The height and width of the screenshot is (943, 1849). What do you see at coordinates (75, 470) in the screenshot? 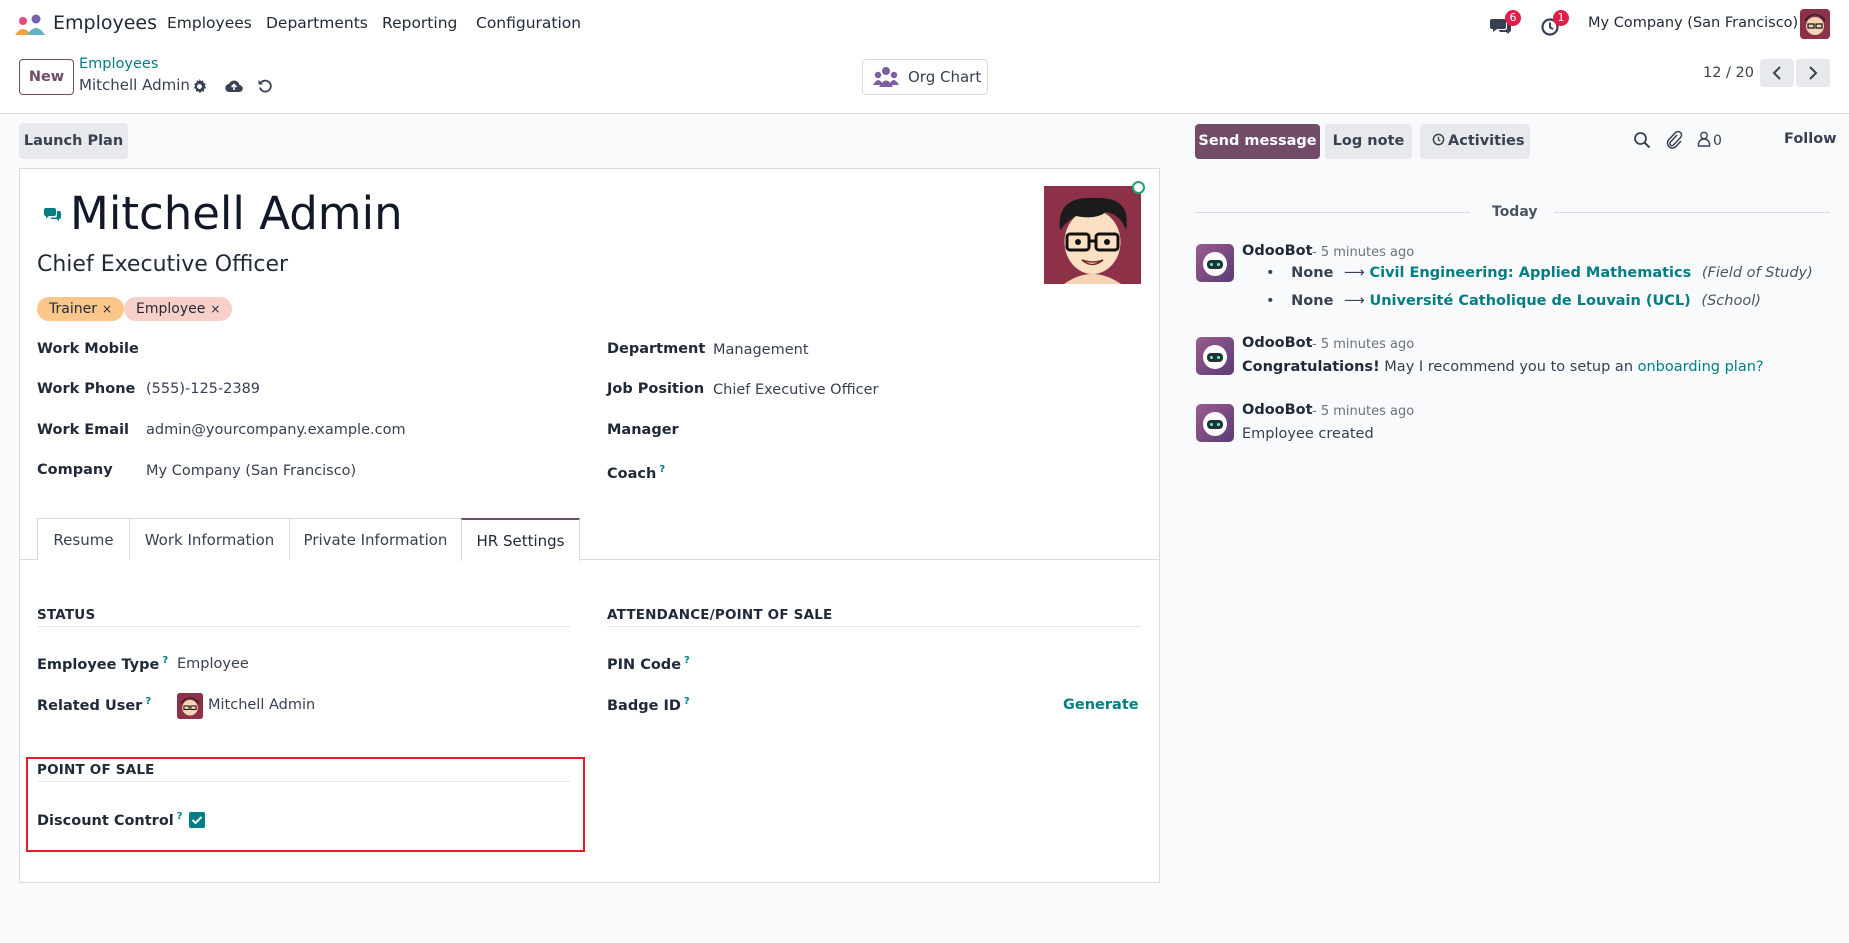
I see `company-label: Company` at bounding box center [75, 470].